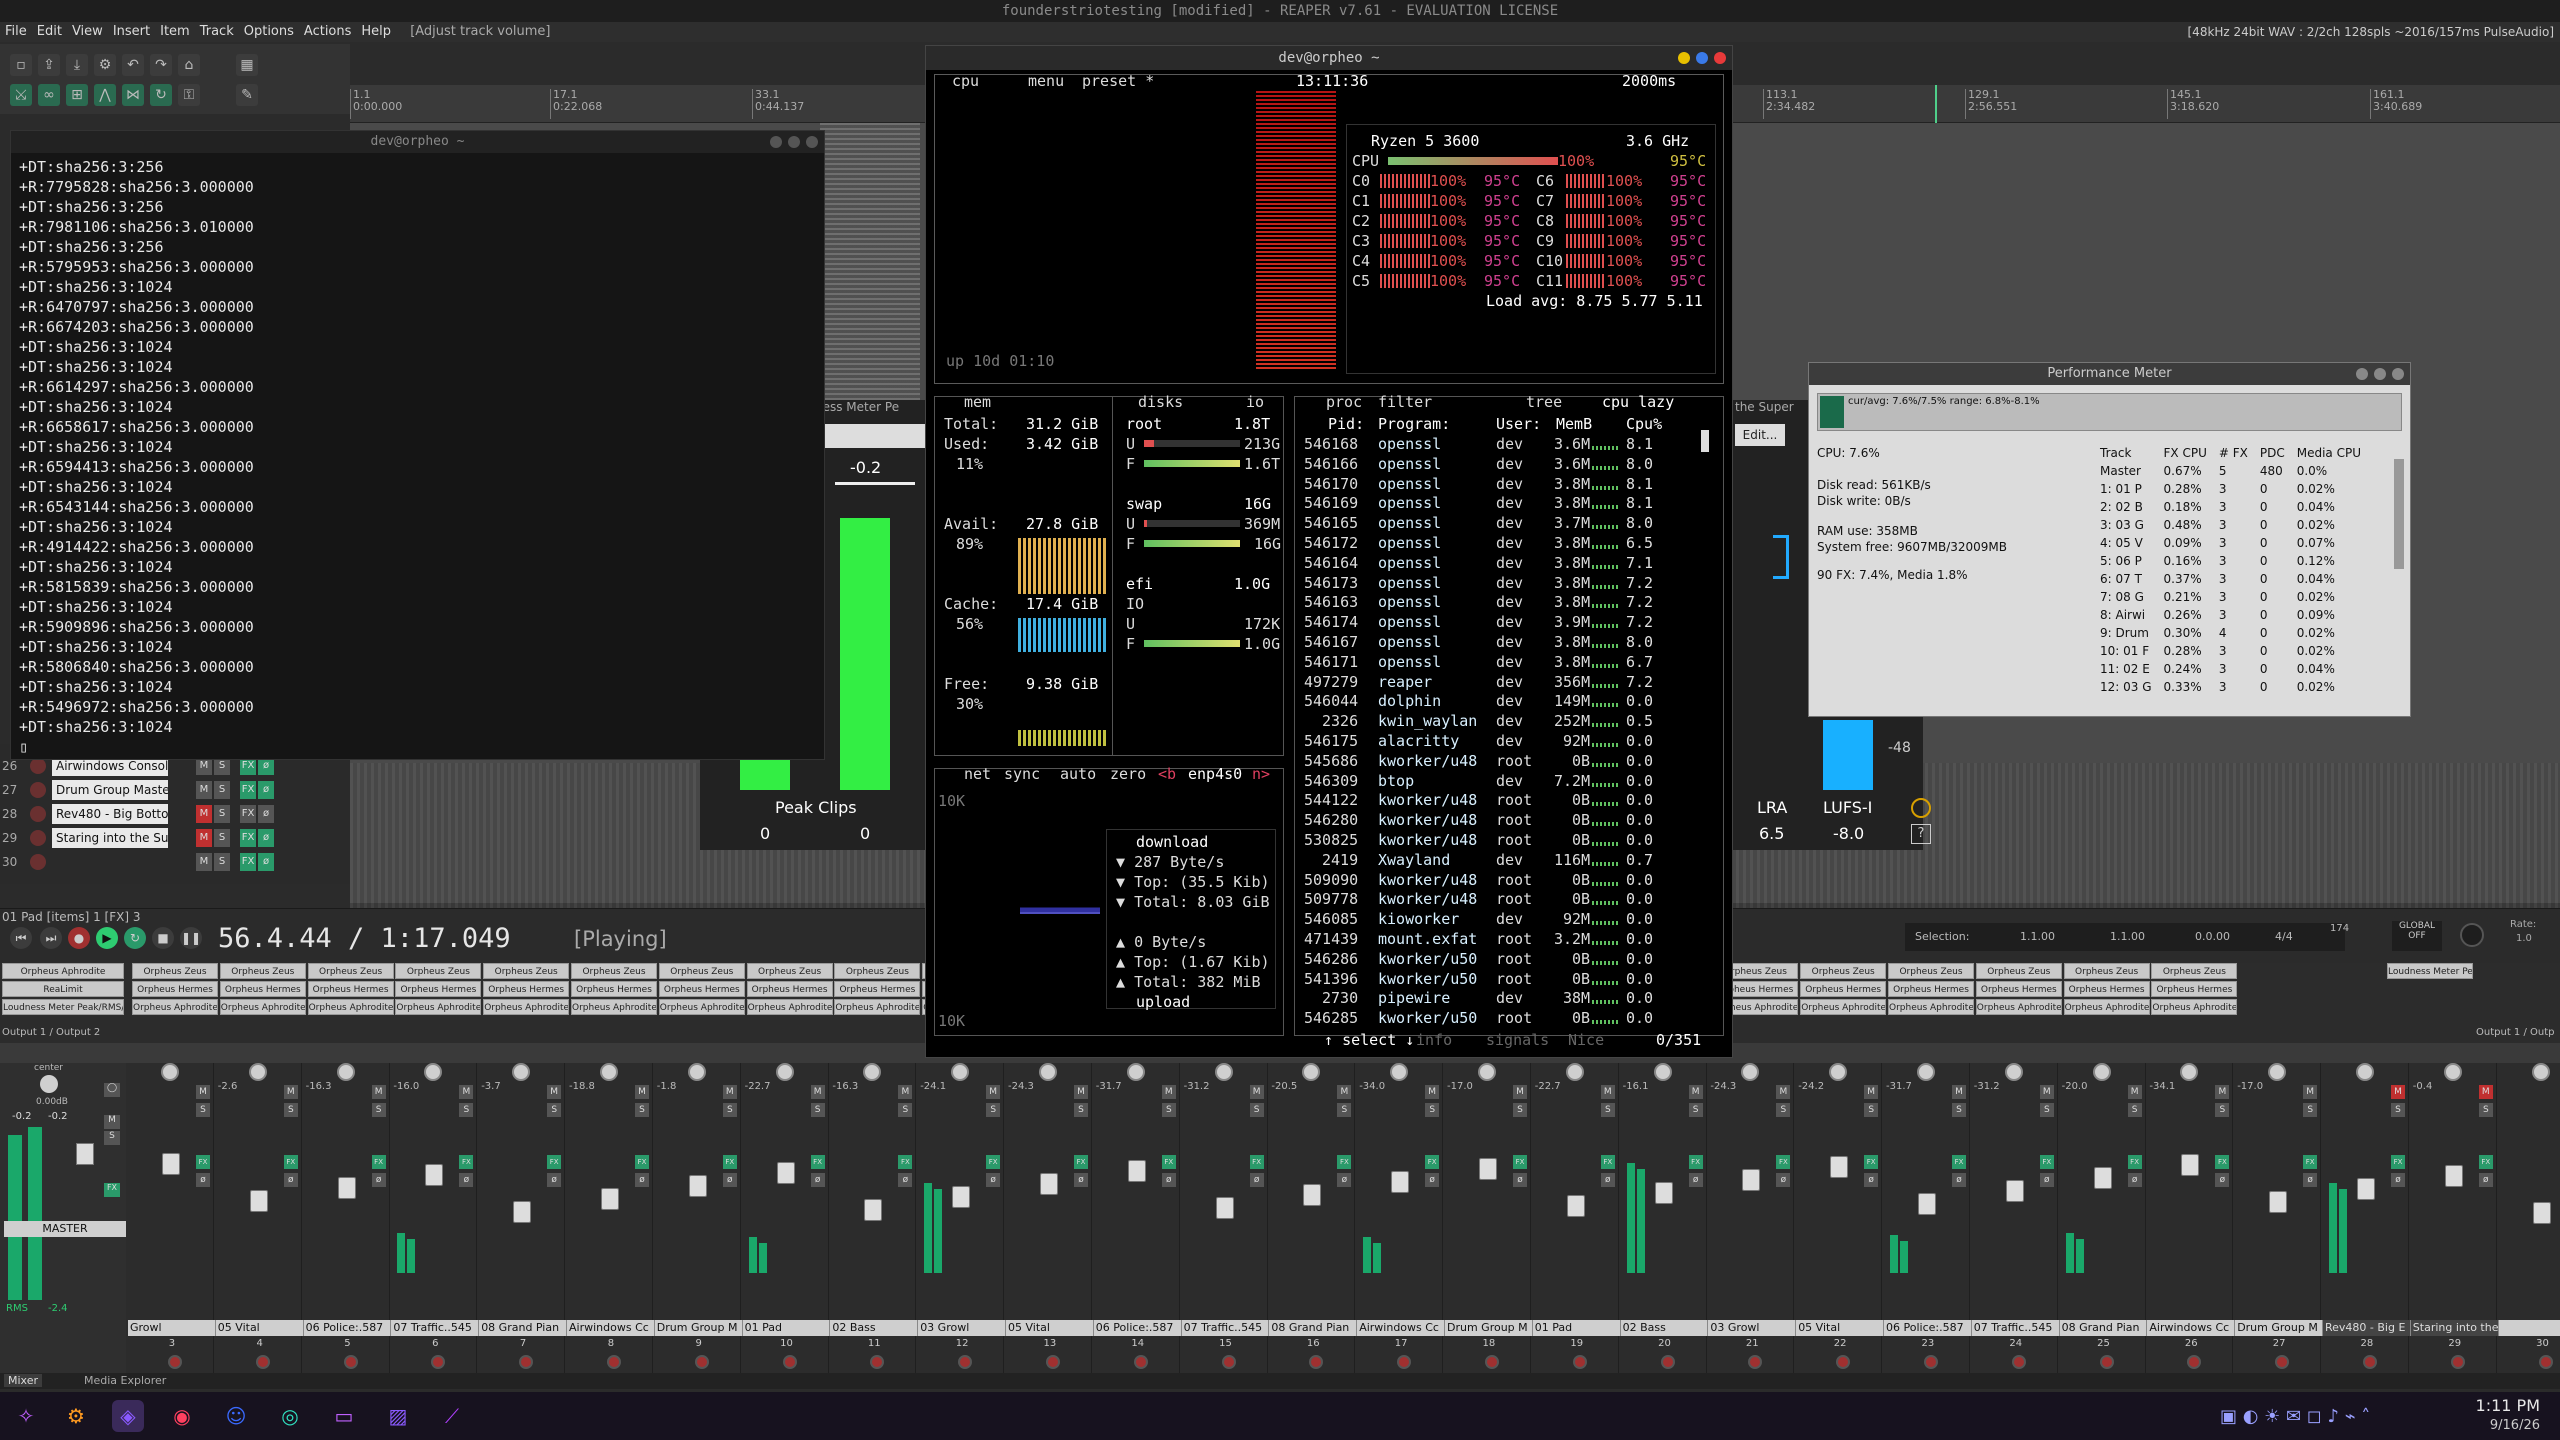 The width and height of the screenshot is (2560, 1440). Describe the element at coordinates (1548, 1086) in the screenshot. I see `channel-volume: -22.7` at that location.